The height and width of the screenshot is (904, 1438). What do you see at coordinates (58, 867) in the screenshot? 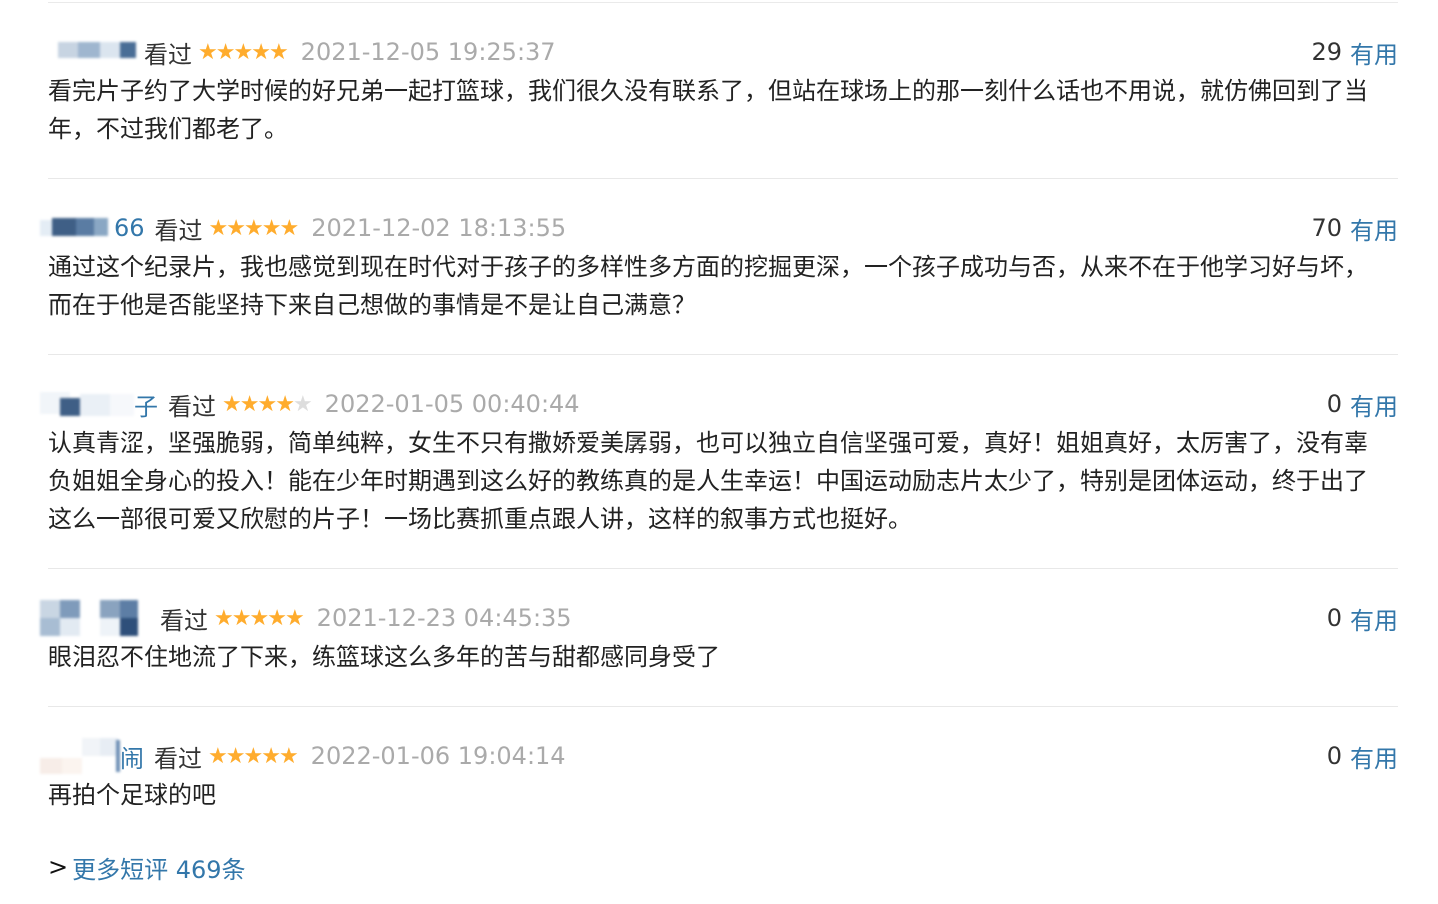
I see `more-arrow: >` at bounding box center [58, 867].